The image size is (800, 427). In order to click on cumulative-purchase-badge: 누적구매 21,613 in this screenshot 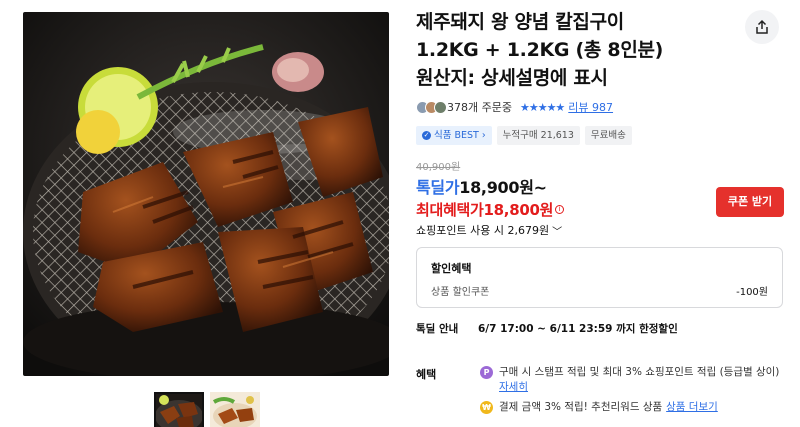, I will do `click(538, 135)`.